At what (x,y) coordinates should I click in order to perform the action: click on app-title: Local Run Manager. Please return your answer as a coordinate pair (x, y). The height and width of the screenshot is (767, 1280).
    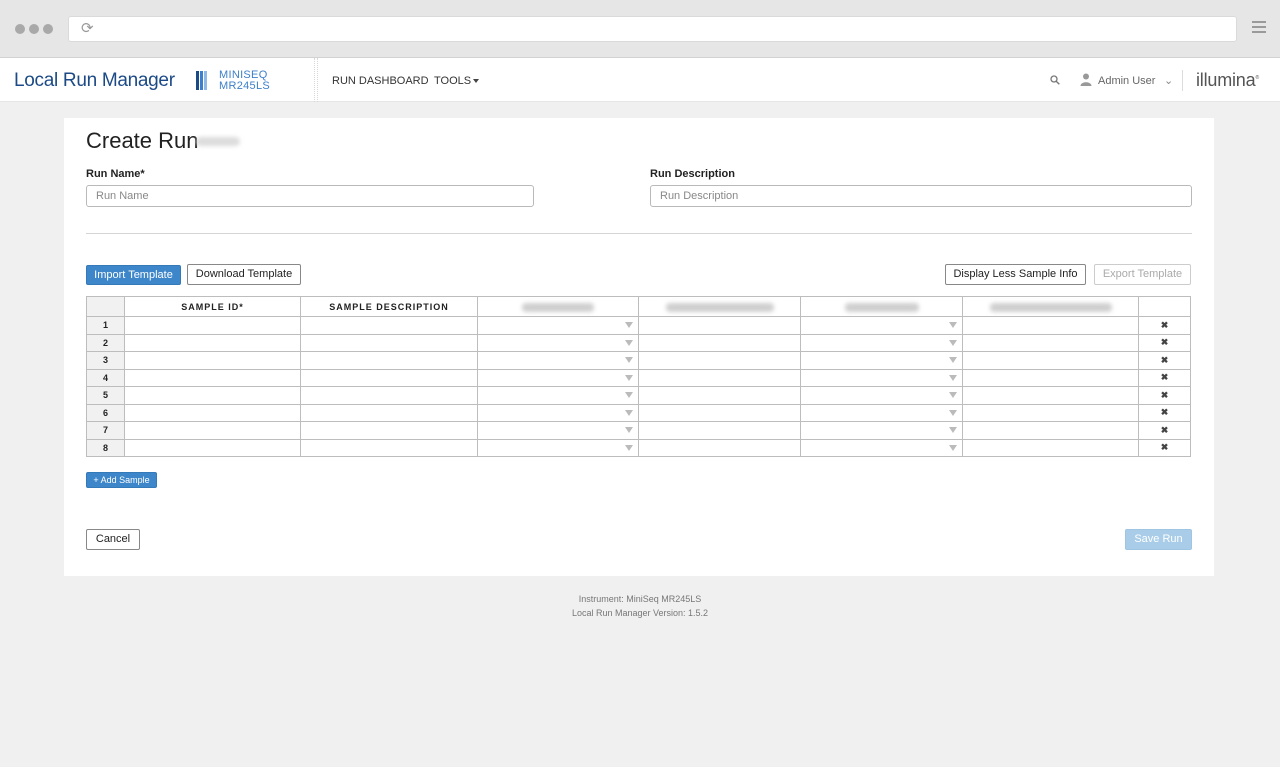
    Looking at the image, I should click on (94, 81).